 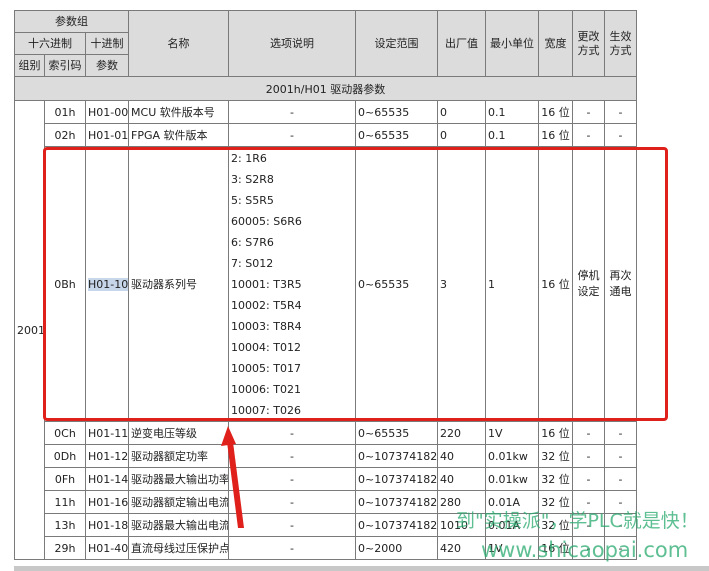 What do you see at coordinates (361, 568) in the screenshot?
I see `bottom-scroll-band` at bounding box center [361, 568].